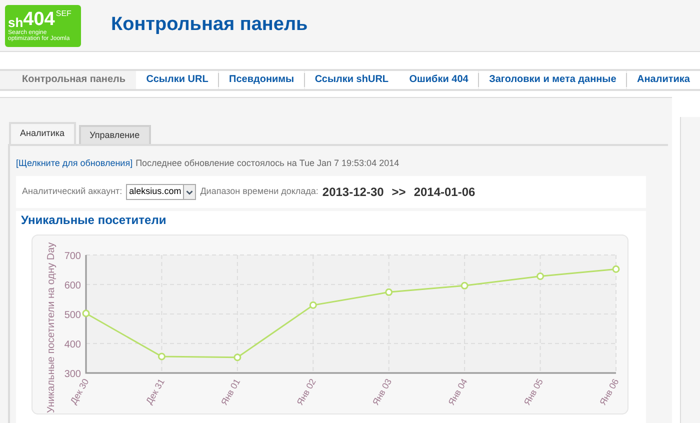  What do you see at coordinates (351, 80) in the screenshot?
I see `nav-link: Ссылки shURL` at bounding box center [351, 80].